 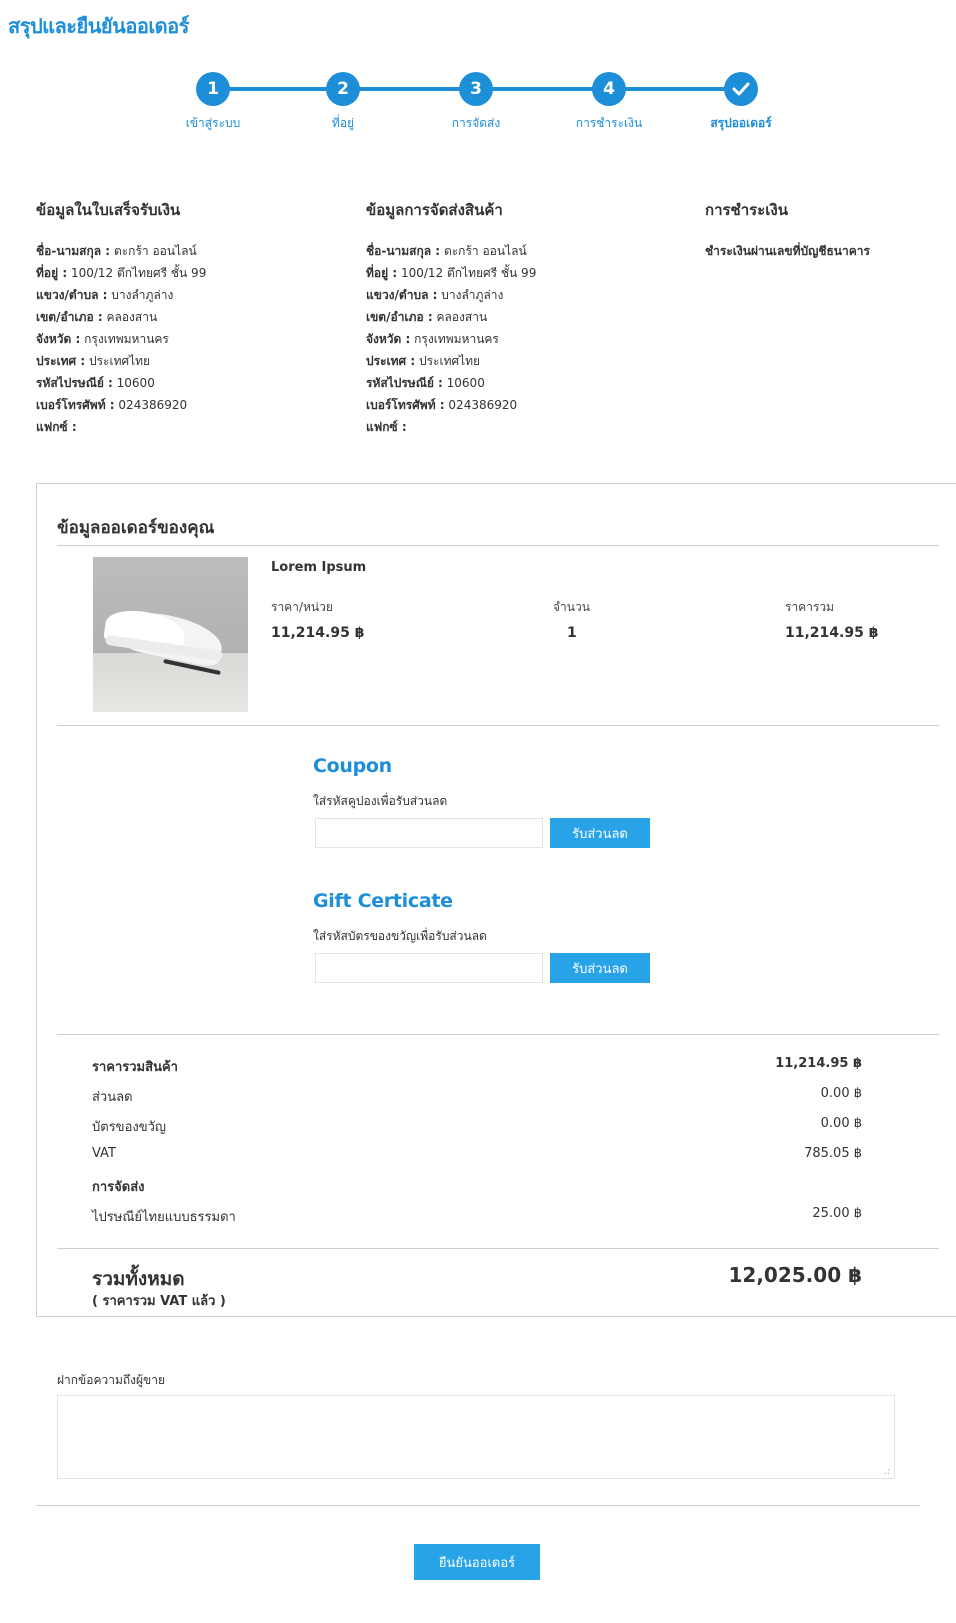 I want to click on step-3-label: การจัดส่ง, so click(x=476, y=123).